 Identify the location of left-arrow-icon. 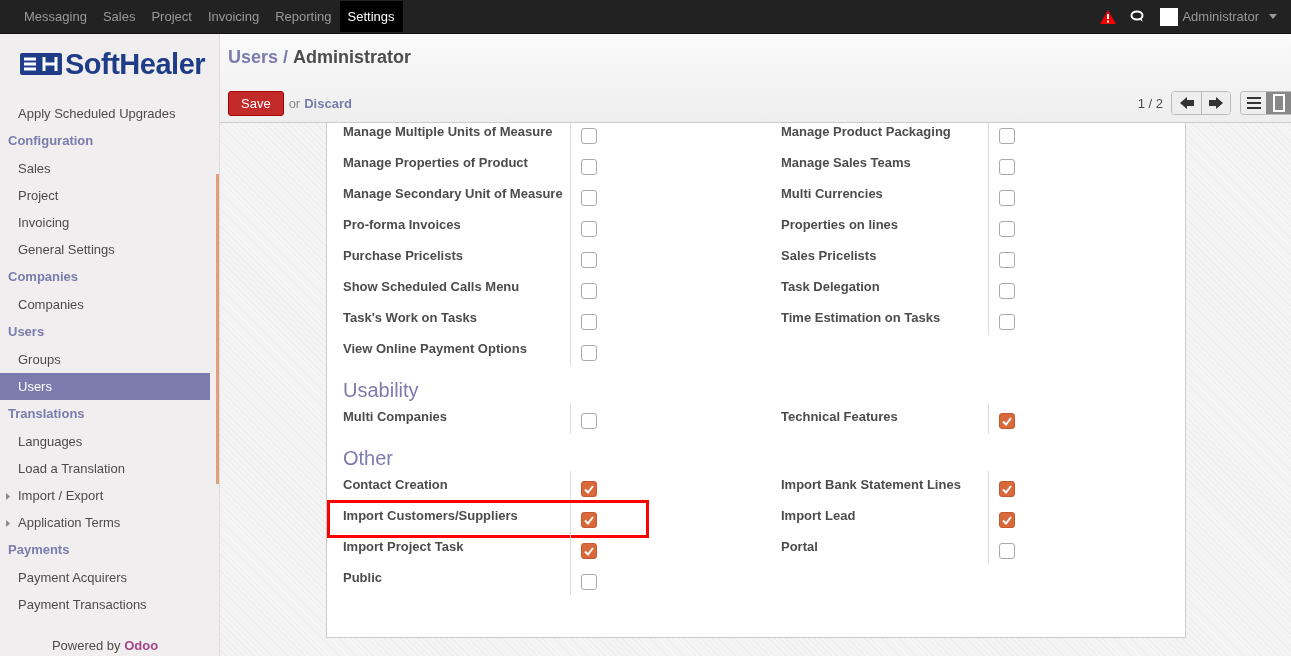
(1186, 103).